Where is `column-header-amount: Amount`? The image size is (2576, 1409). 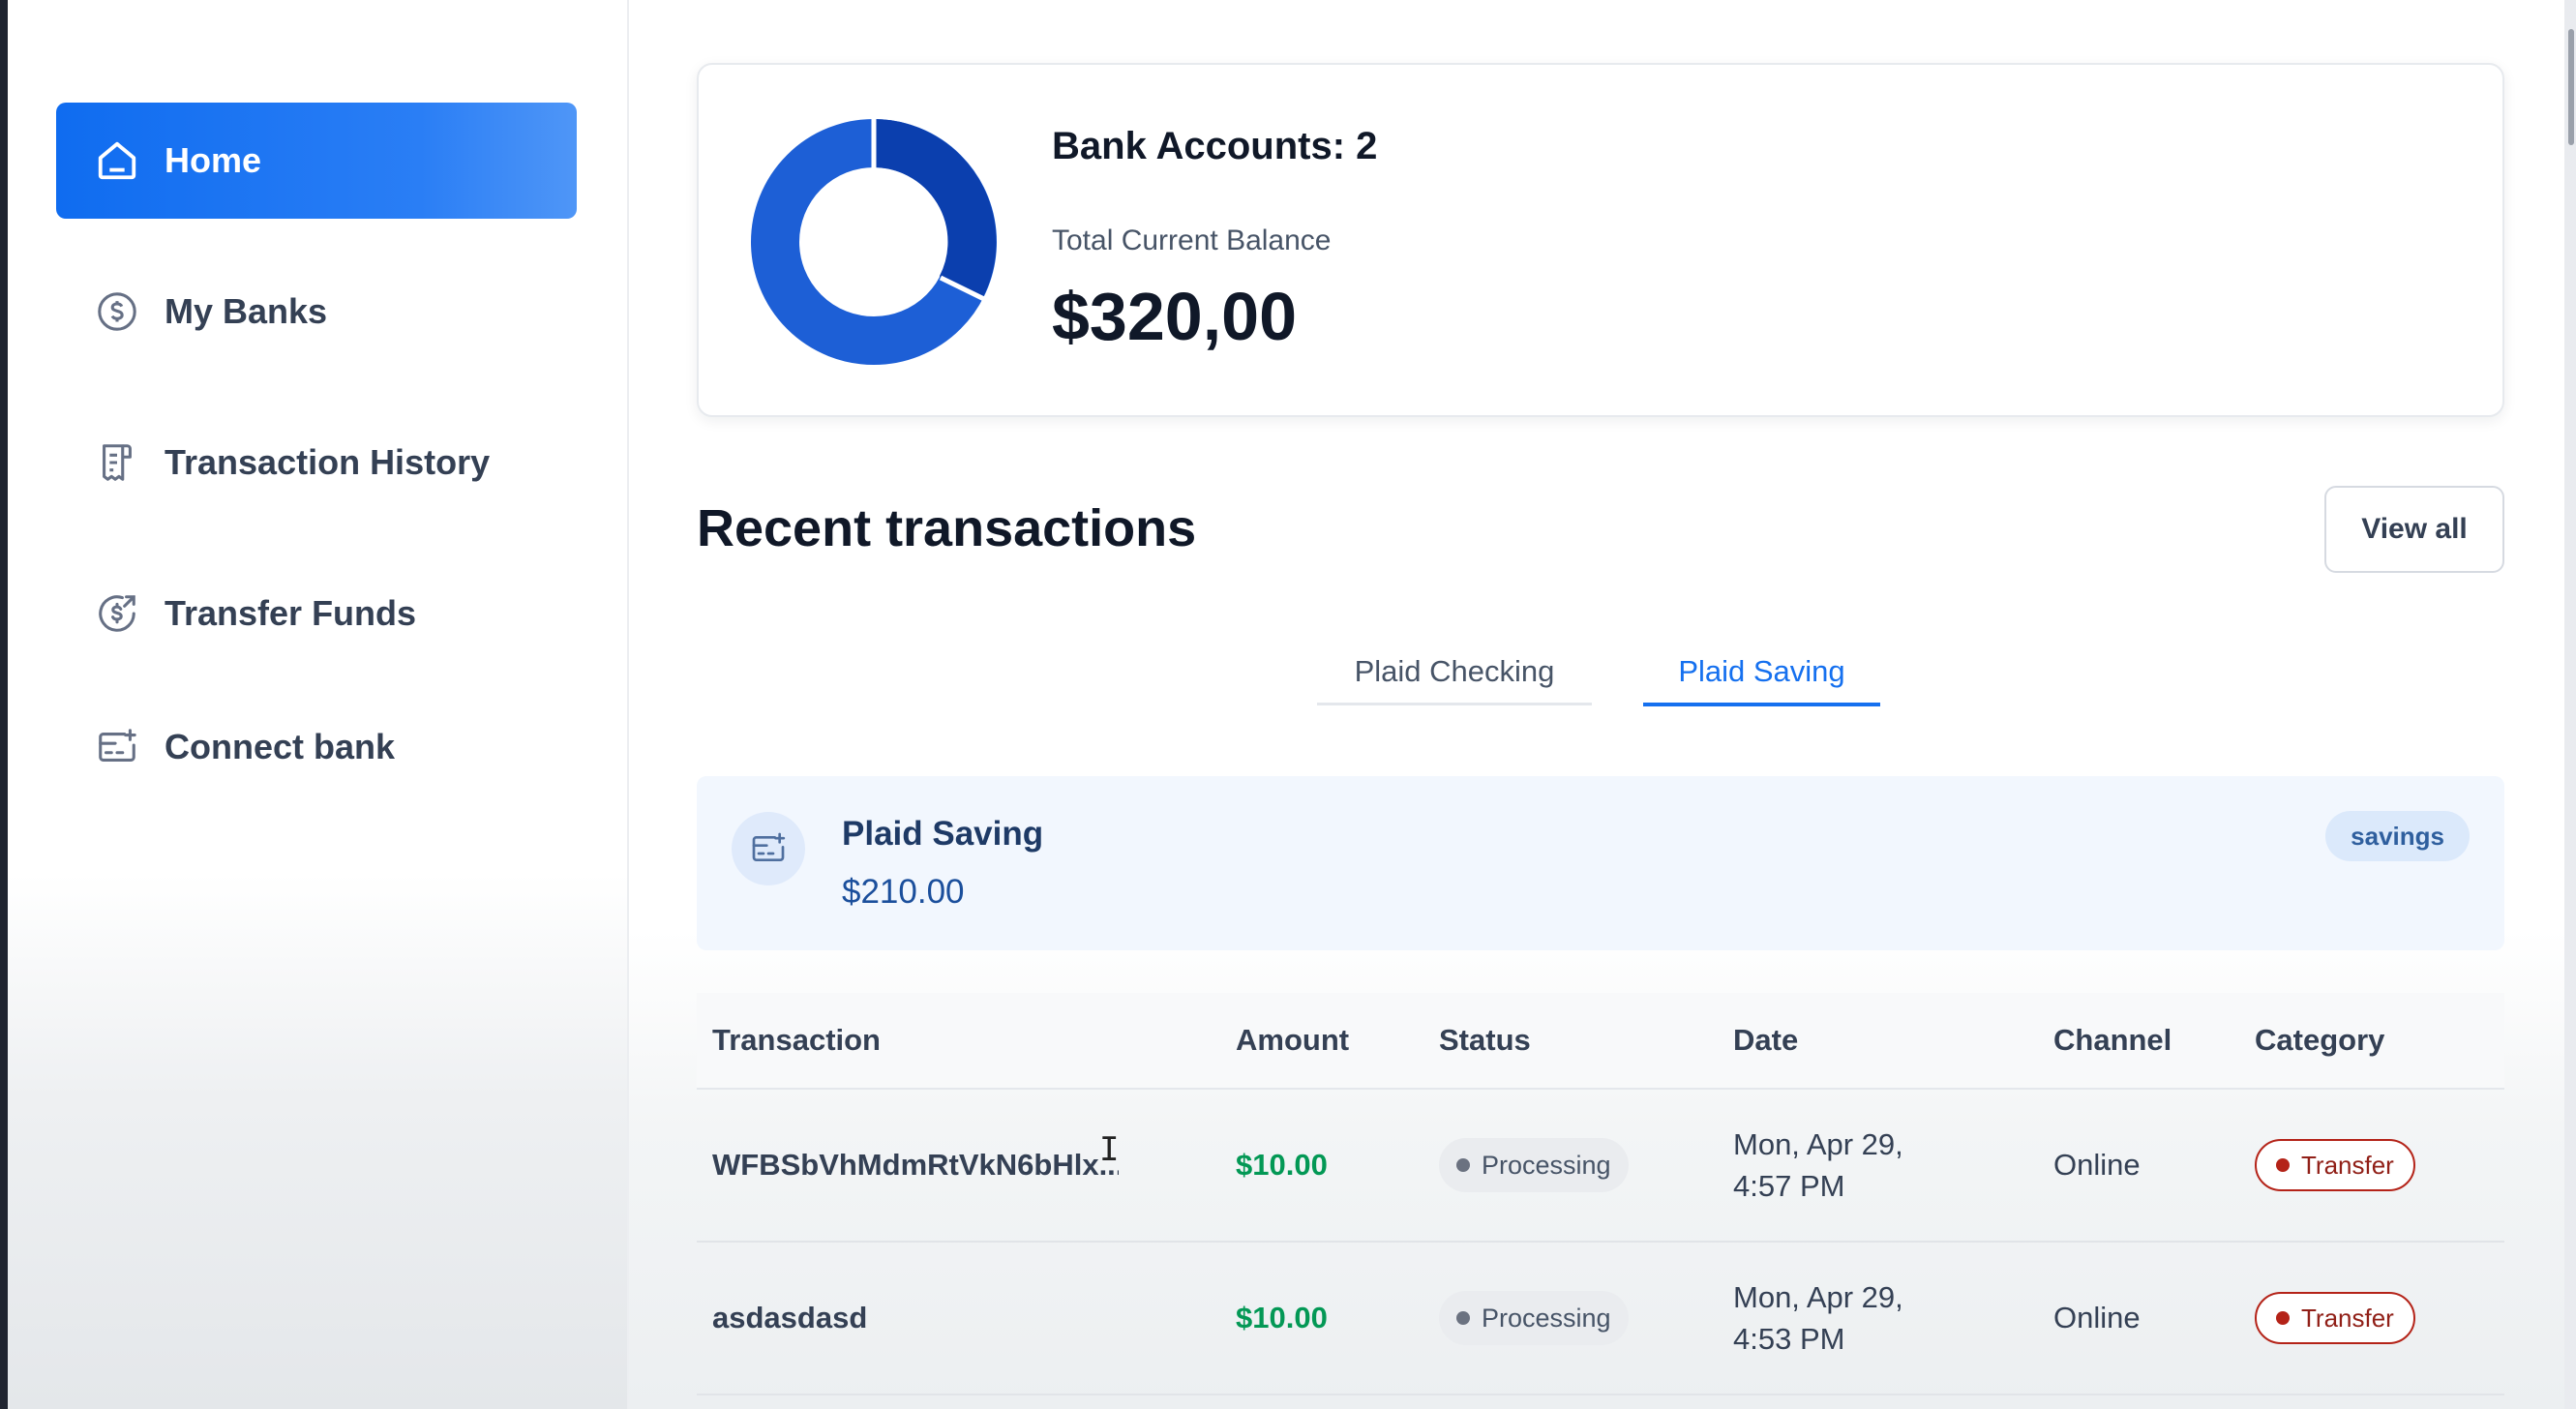
column-header-amount: Amount is located at coordinates (1293, 1040).